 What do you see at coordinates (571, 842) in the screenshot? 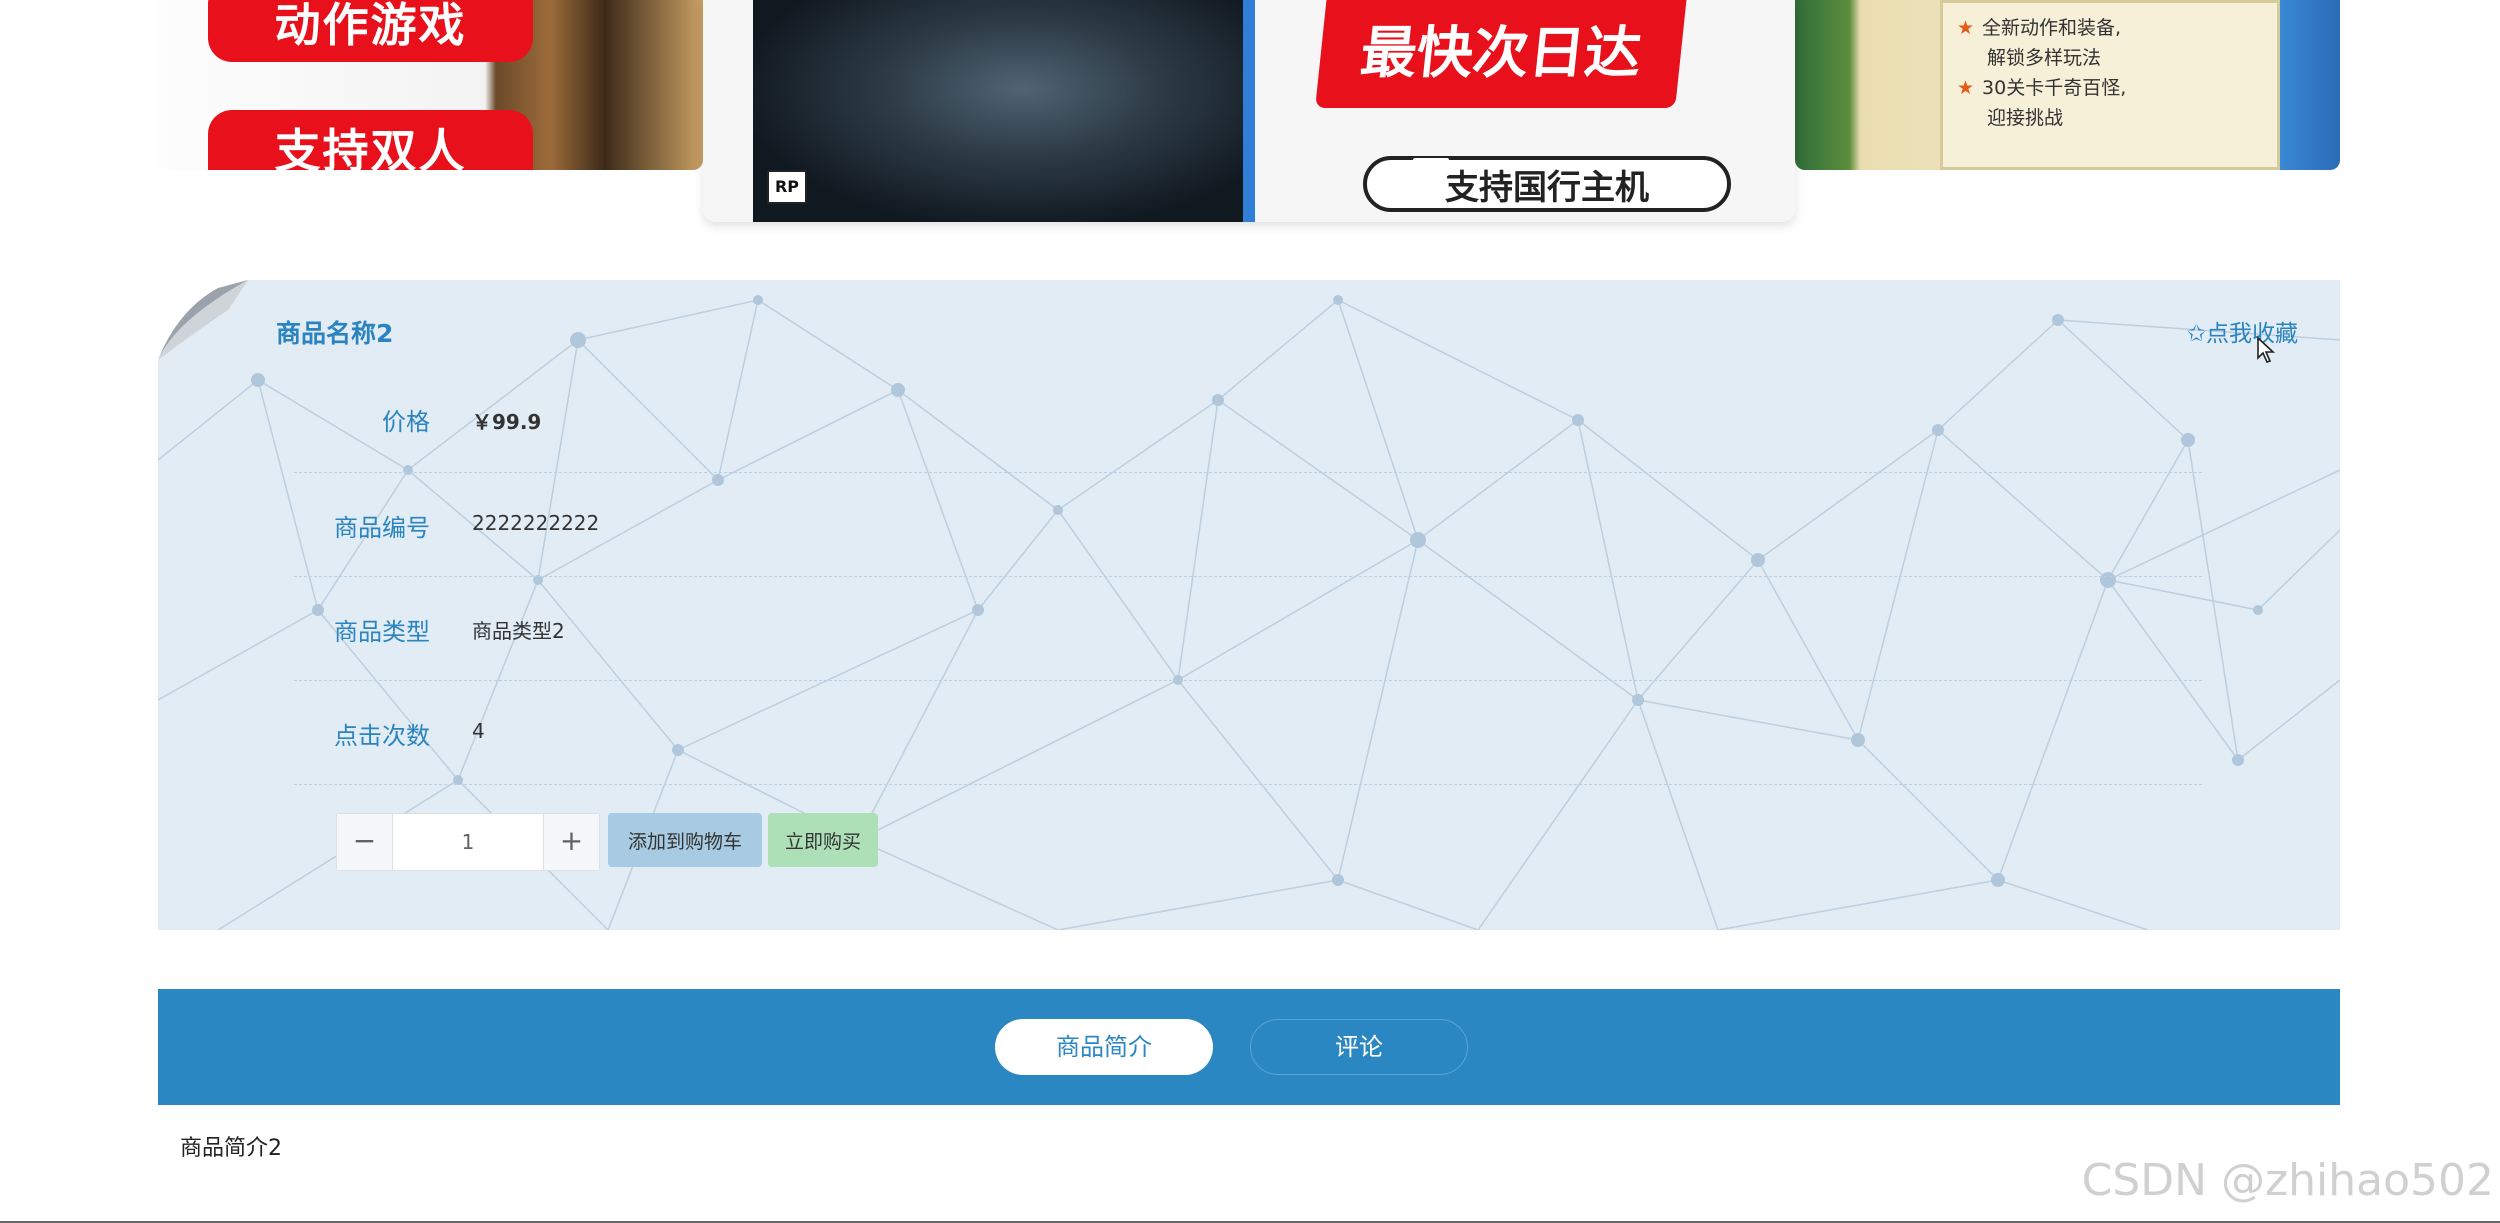
I see `quantity-increase-button: +` at bounding box center [571, 842].